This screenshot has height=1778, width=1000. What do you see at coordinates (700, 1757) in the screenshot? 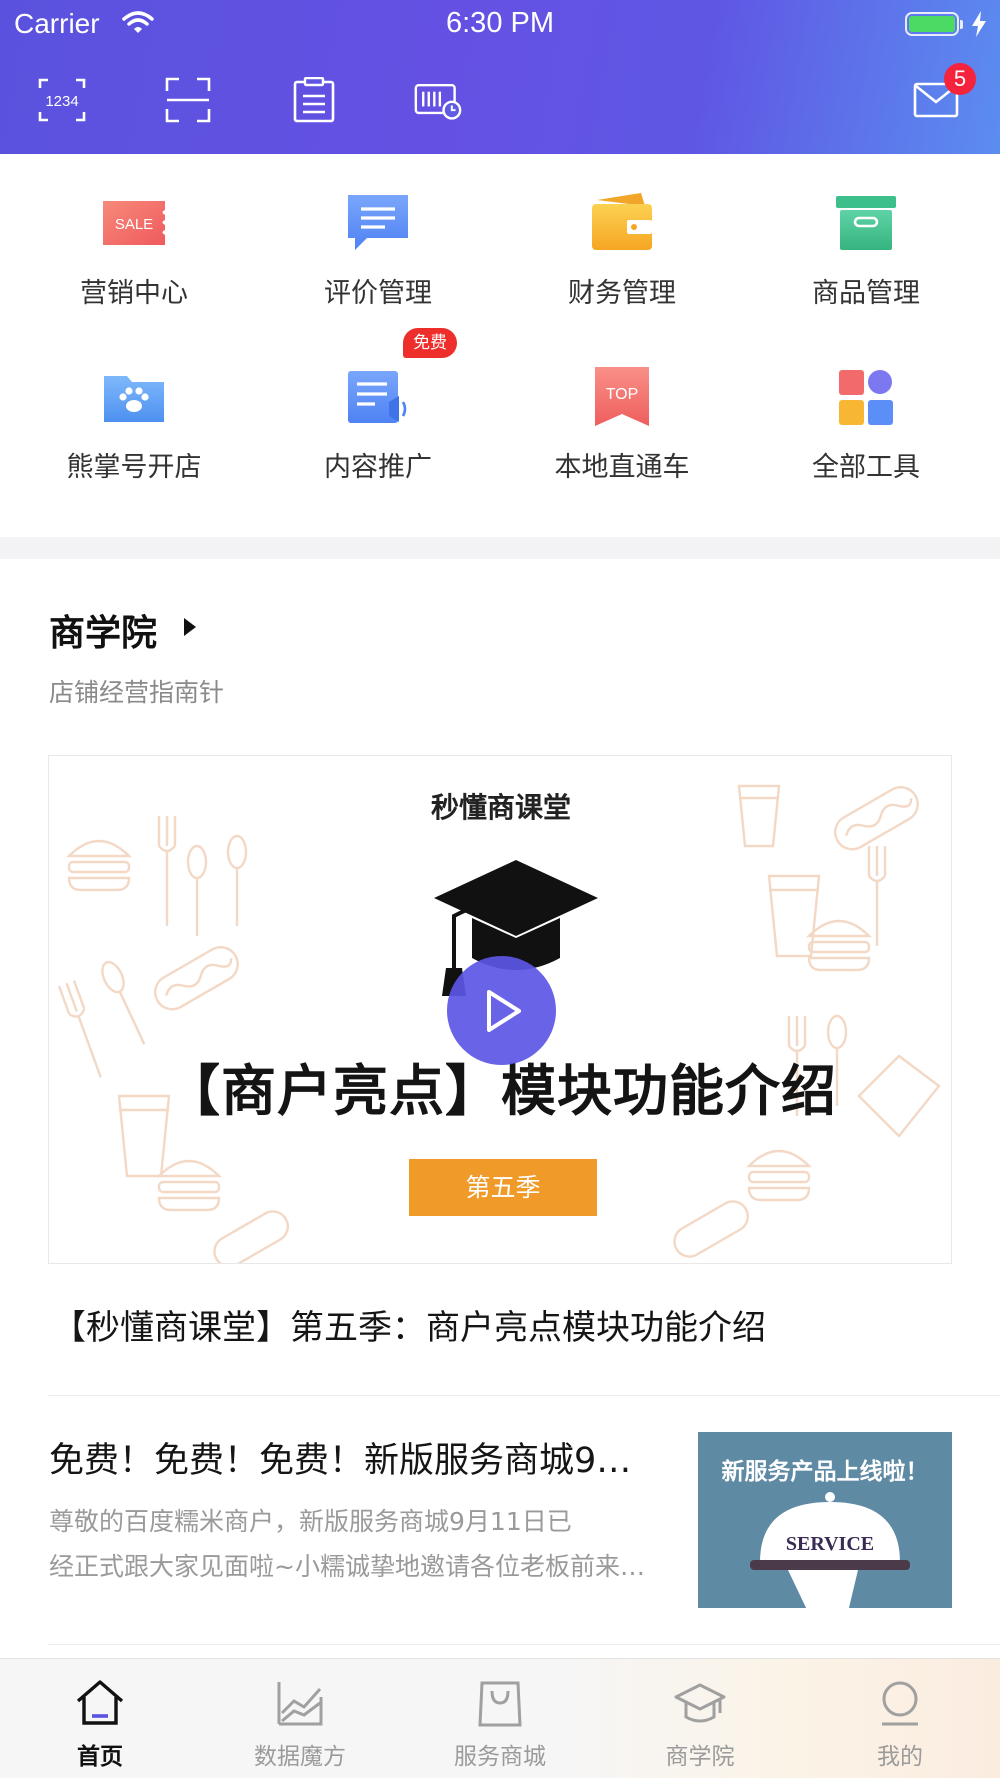
I see `tab-label-academy: 商学院` at bounding box center [700, 1757].